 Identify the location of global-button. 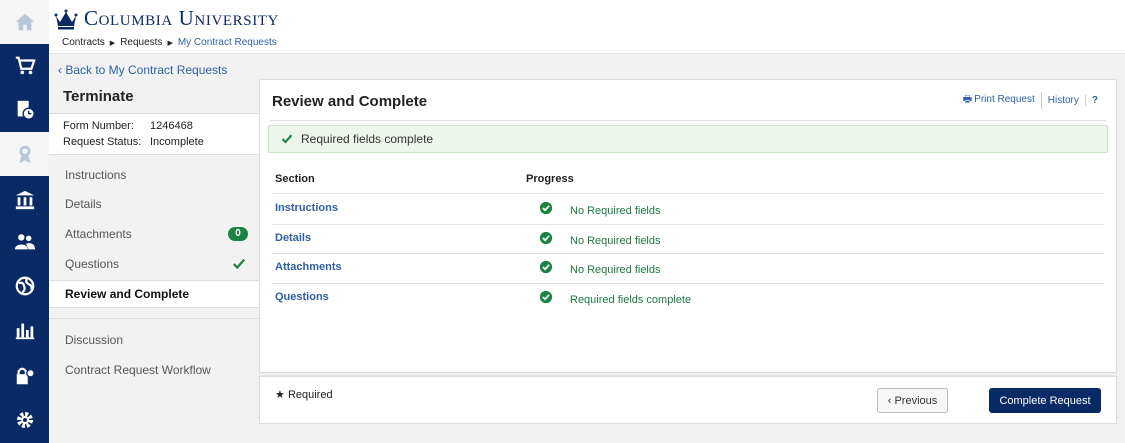
(24, 286).